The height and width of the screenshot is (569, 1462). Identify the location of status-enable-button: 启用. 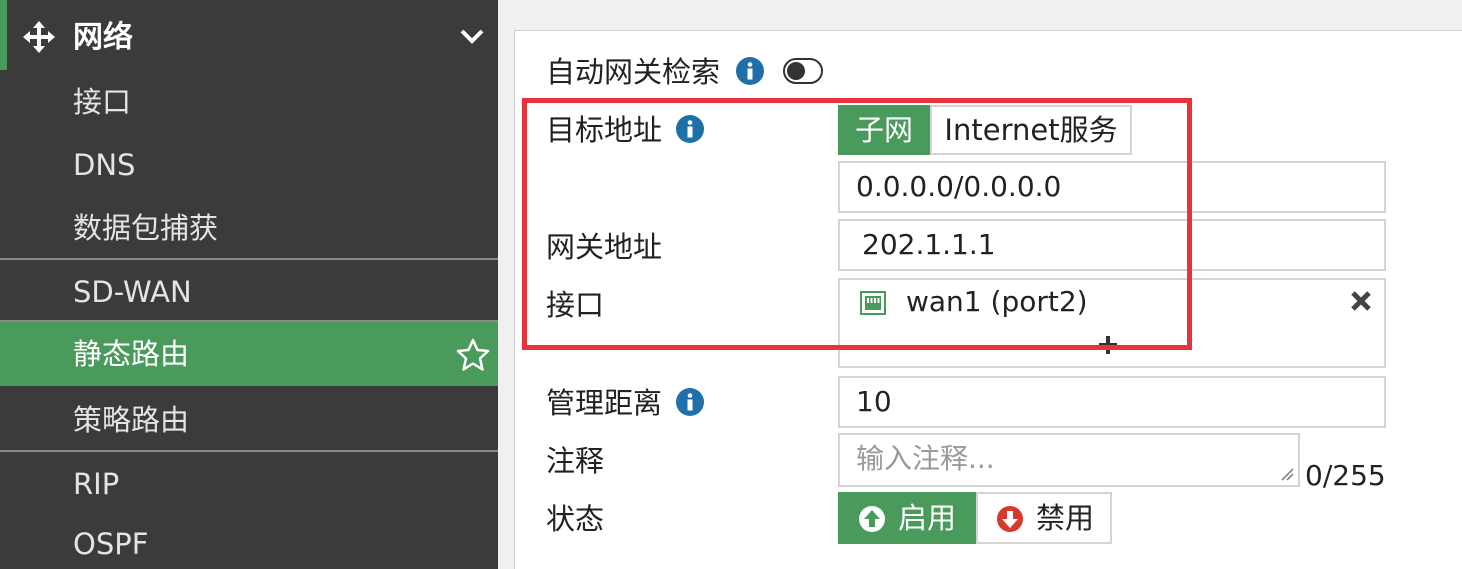
(907, 518).